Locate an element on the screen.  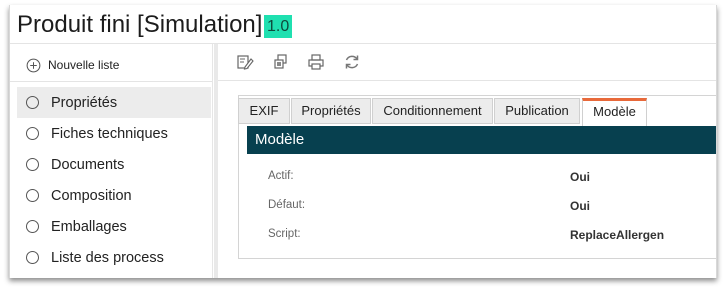
title-bar: Produit fini [Simulation] 1.0 is located at coordinates (363, 25).